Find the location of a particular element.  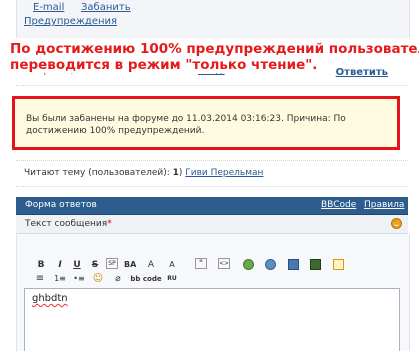

readers-suffix: ) is located at coordinates (180, 173).